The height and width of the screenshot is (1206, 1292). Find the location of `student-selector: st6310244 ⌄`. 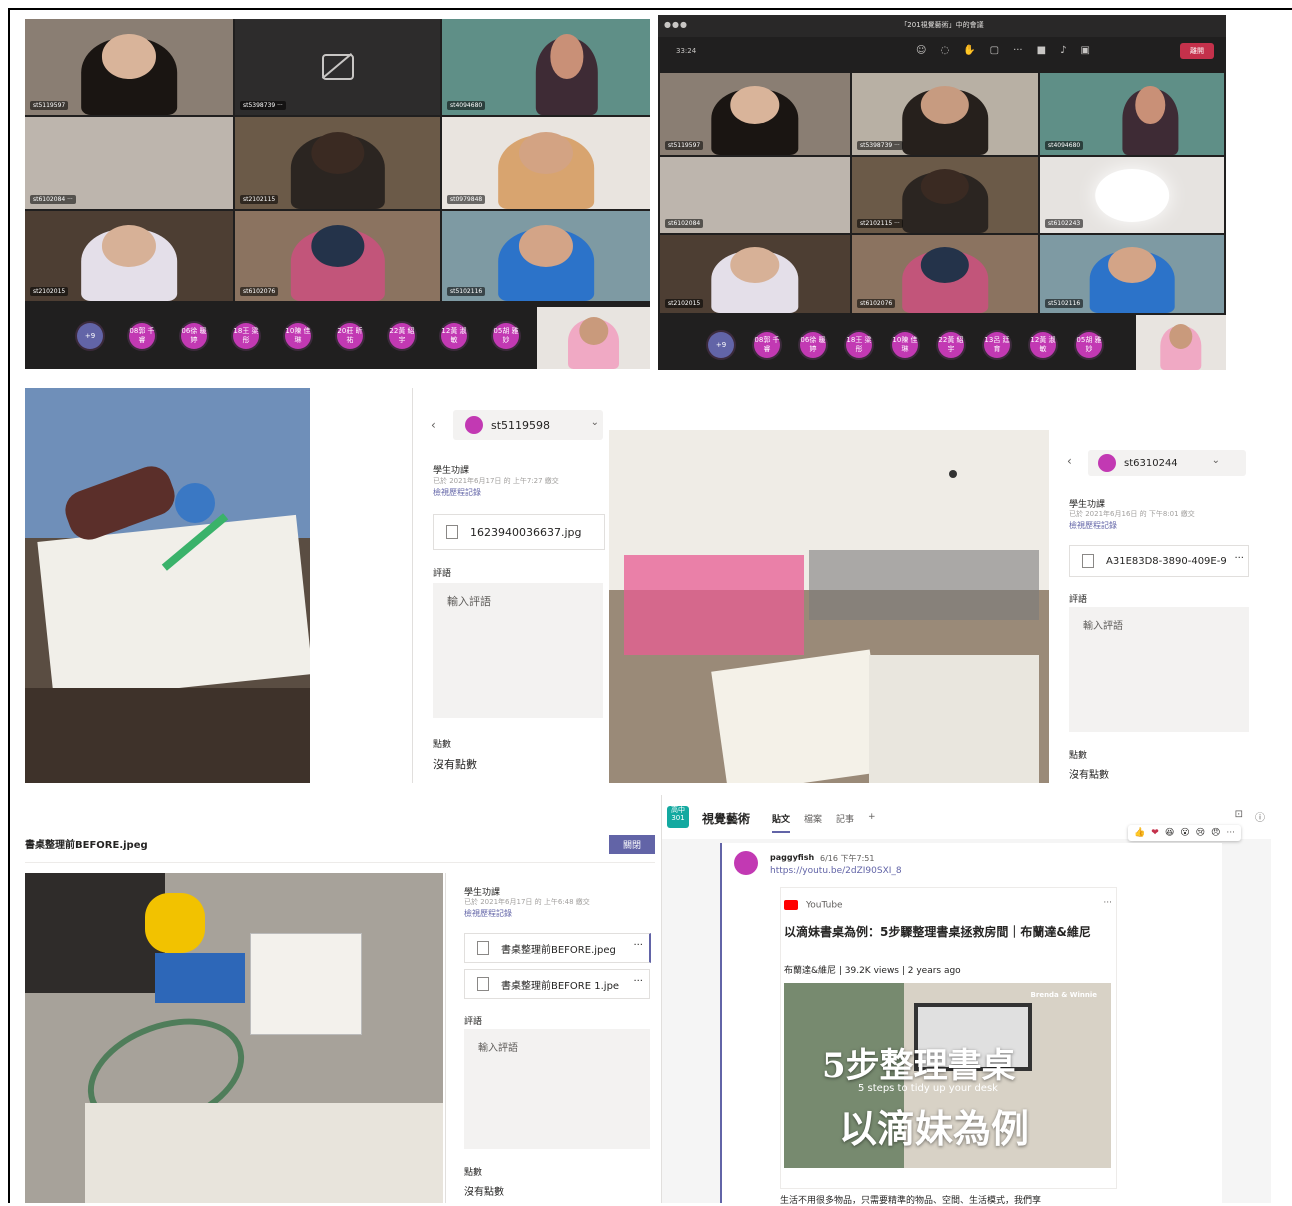

student-selector: st6310244 ⌄ is located at coordinates (1167, 463).